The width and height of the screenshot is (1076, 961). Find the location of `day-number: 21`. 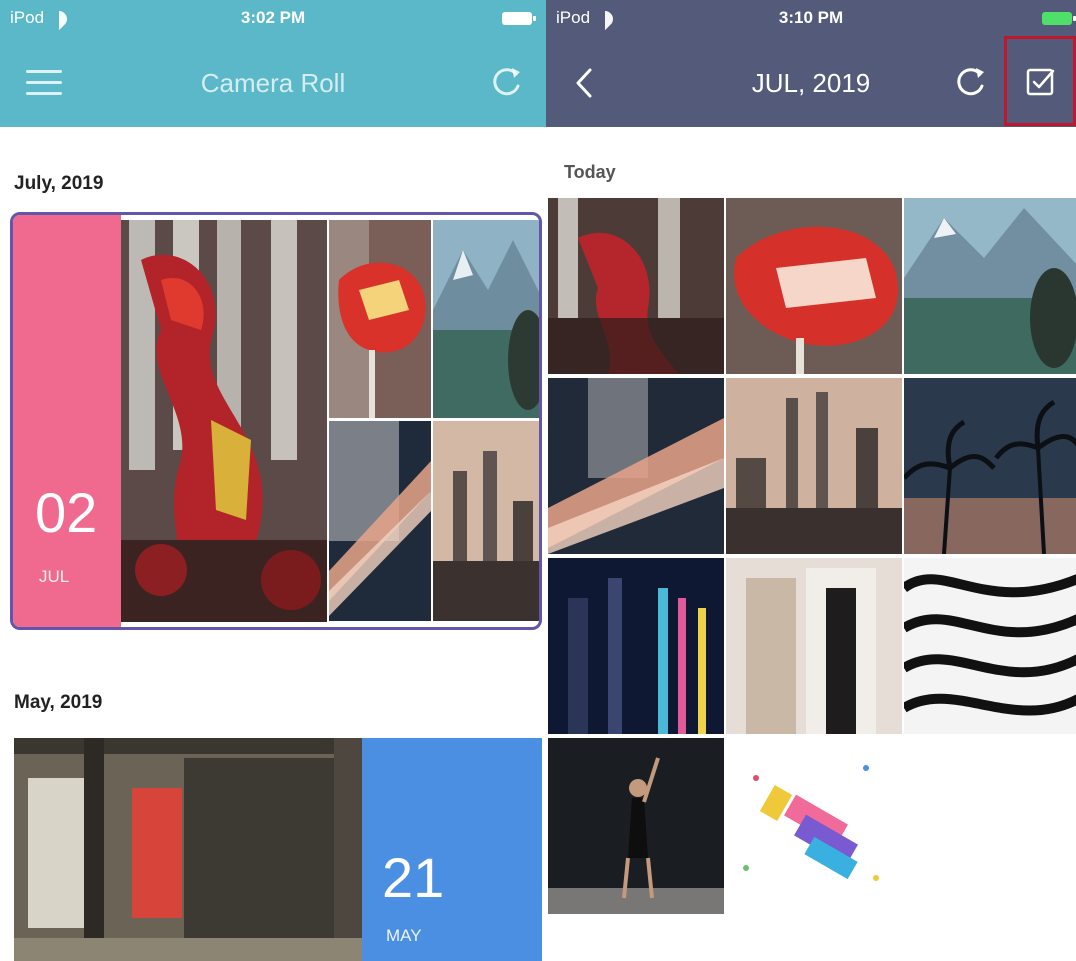

day-number: 21 is located at coordinates (413, 877).